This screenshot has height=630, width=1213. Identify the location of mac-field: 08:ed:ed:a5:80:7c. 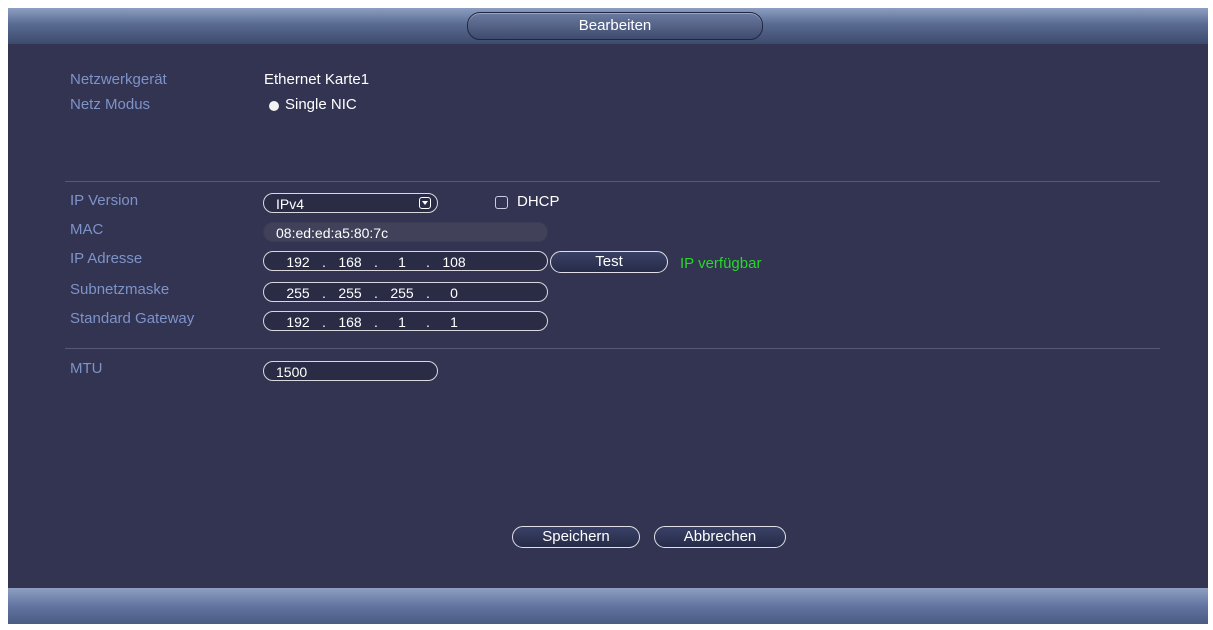
(405, 232).